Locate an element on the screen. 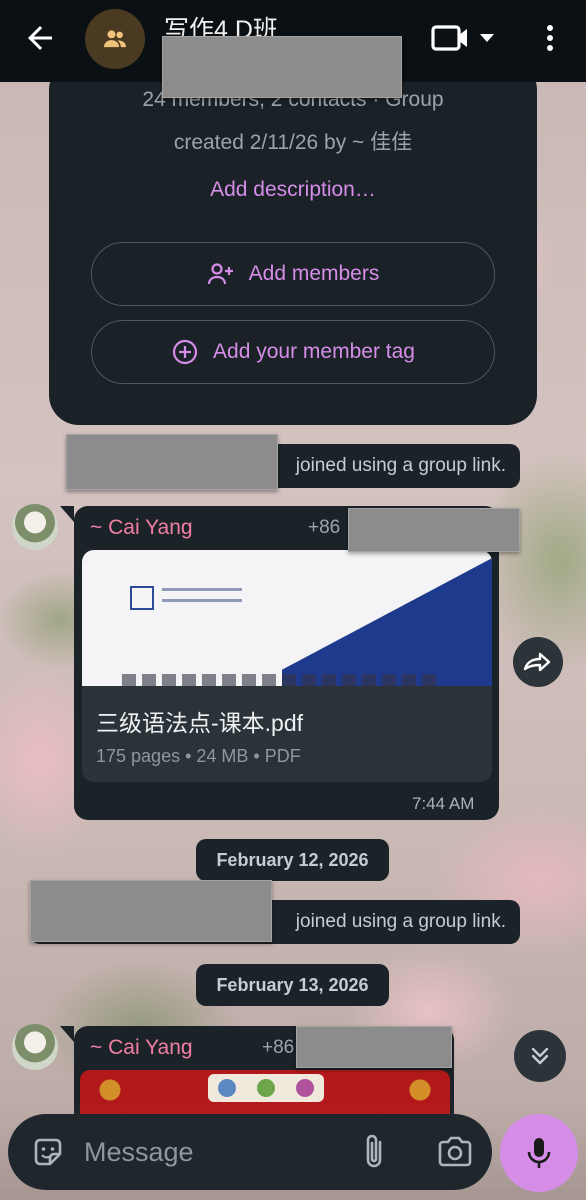 Image resolution: width=586 pixels, height=1200 pixels. more-vertical-icon is located at coordinates (550, 38).